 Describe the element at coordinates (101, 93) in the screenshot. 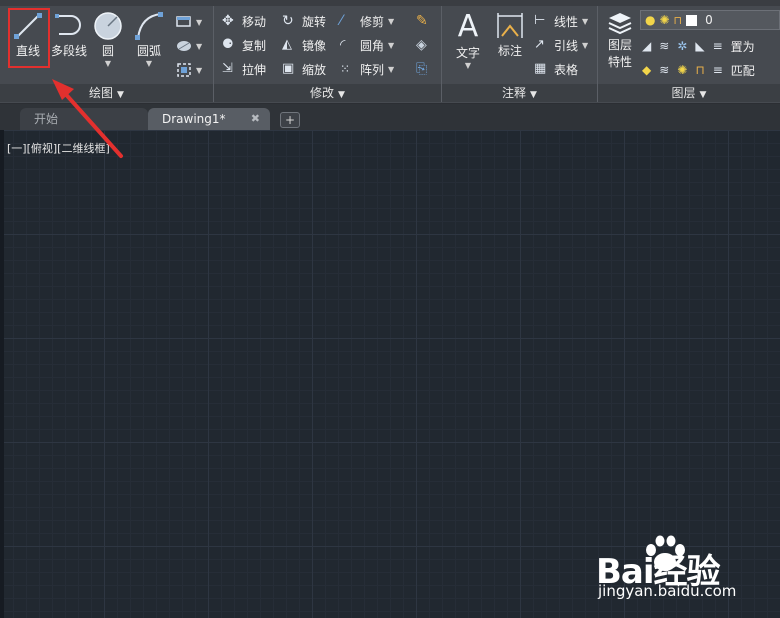

I see `draw-panel-title: 绘图` at that location.